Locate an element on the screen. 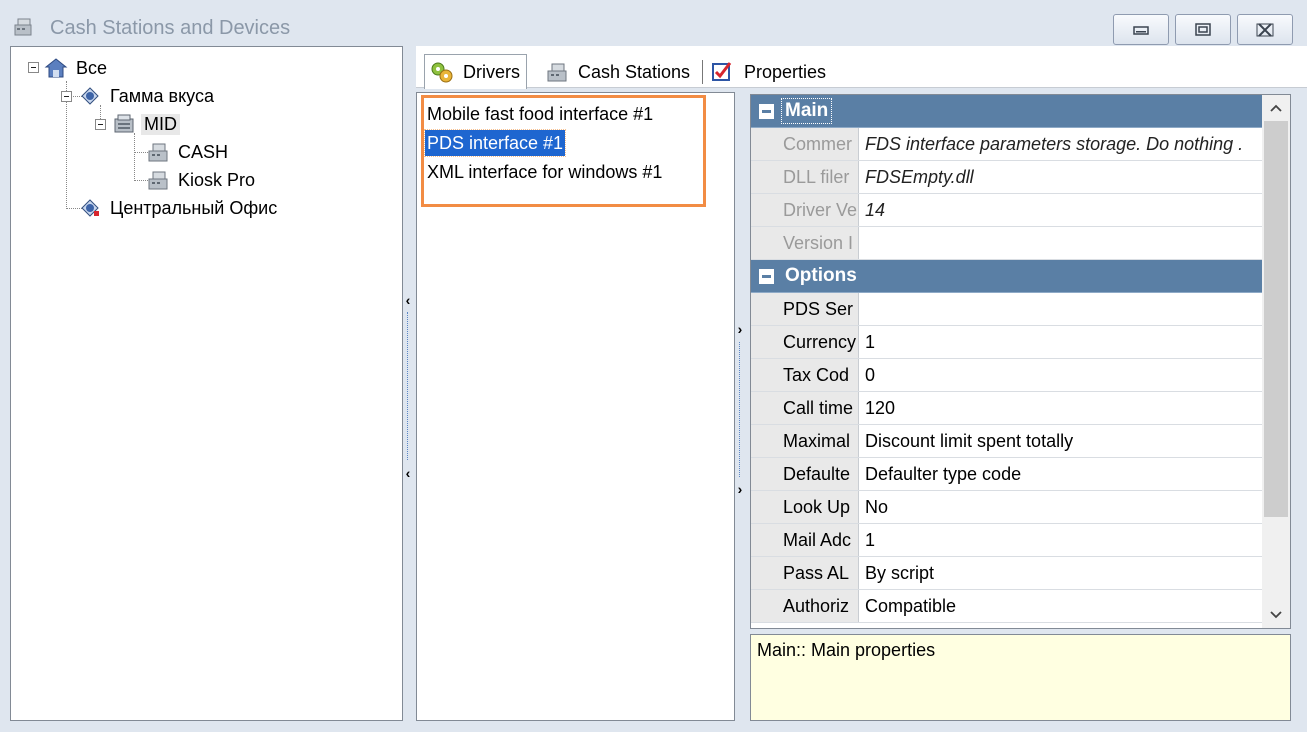 Image resolution: width=1307 pixels, height=732 pixels. list-item-driver-selected: PDS interface #1 is located at coordinates (495, 143).